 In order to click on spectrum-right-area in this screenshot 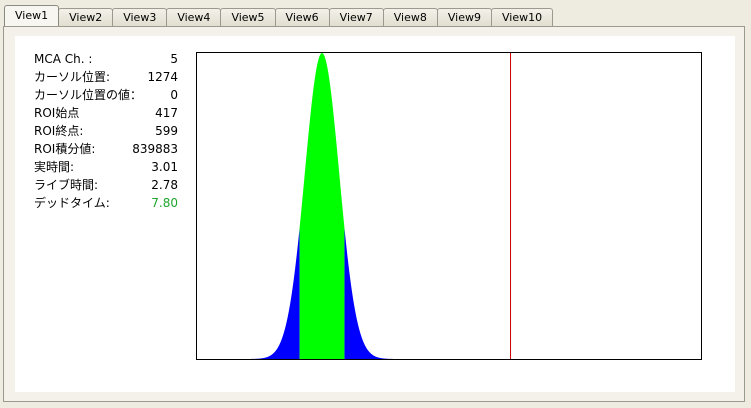, I will do `click(376, 293)`.